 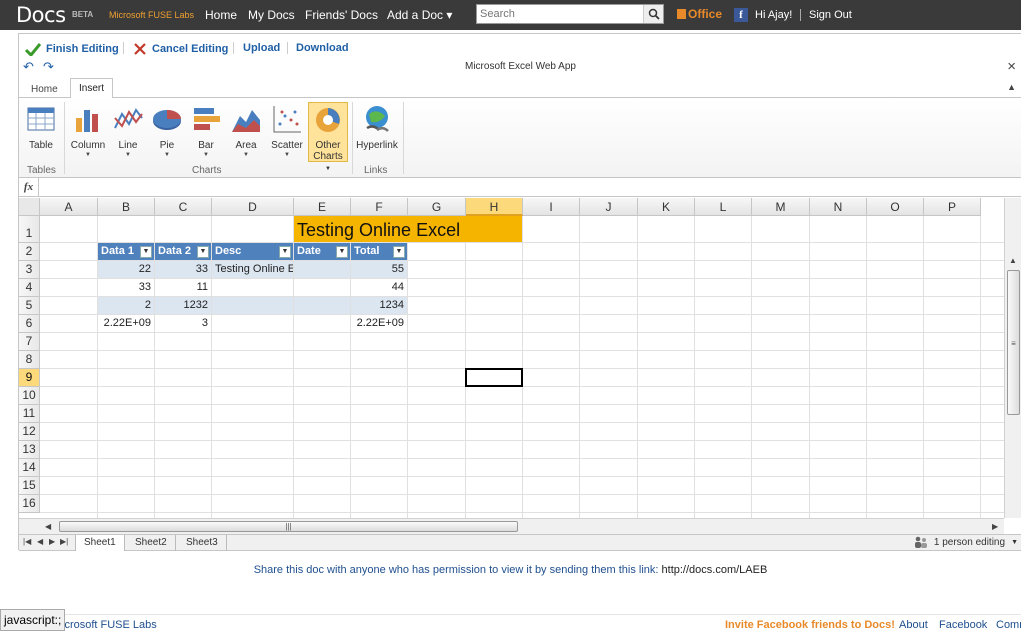 What do you see at coordinates (48, 526) in the screenshot?
I see `scroll-left-arrow-icon: ◀` at bounding box center [48, 526].